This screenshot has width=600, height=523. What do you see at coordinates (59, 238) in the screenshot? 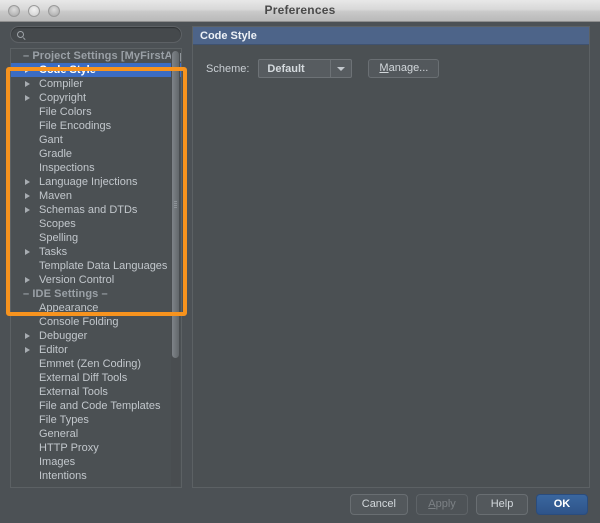
I see `sidebar-item-label: Spelling` at bounding box center [59, 238].